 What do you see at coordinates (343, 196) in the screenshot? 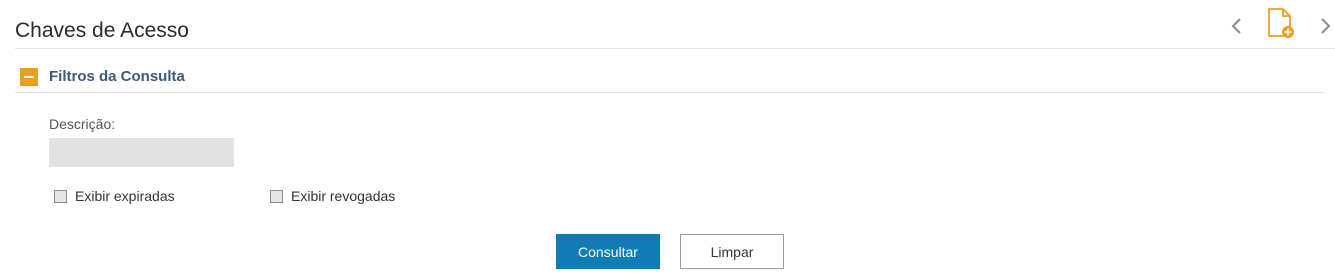
I see `show-revoked-label: Exibir revogadas` at bounding box center [343, 196].